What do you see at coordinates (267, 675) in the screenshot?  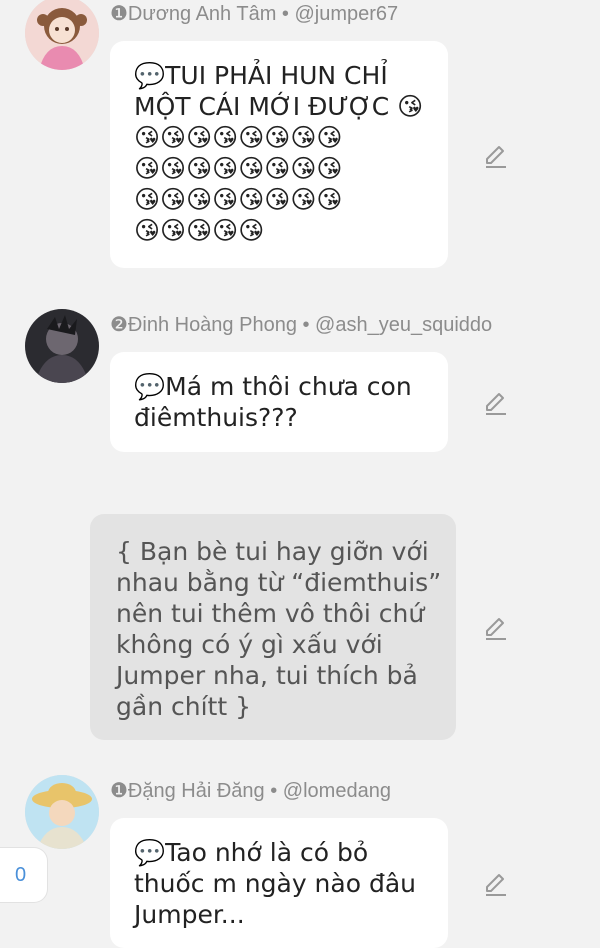 I see `note-text-line: Jumper nha, tui thích bả` at bounding box center [267, 675].